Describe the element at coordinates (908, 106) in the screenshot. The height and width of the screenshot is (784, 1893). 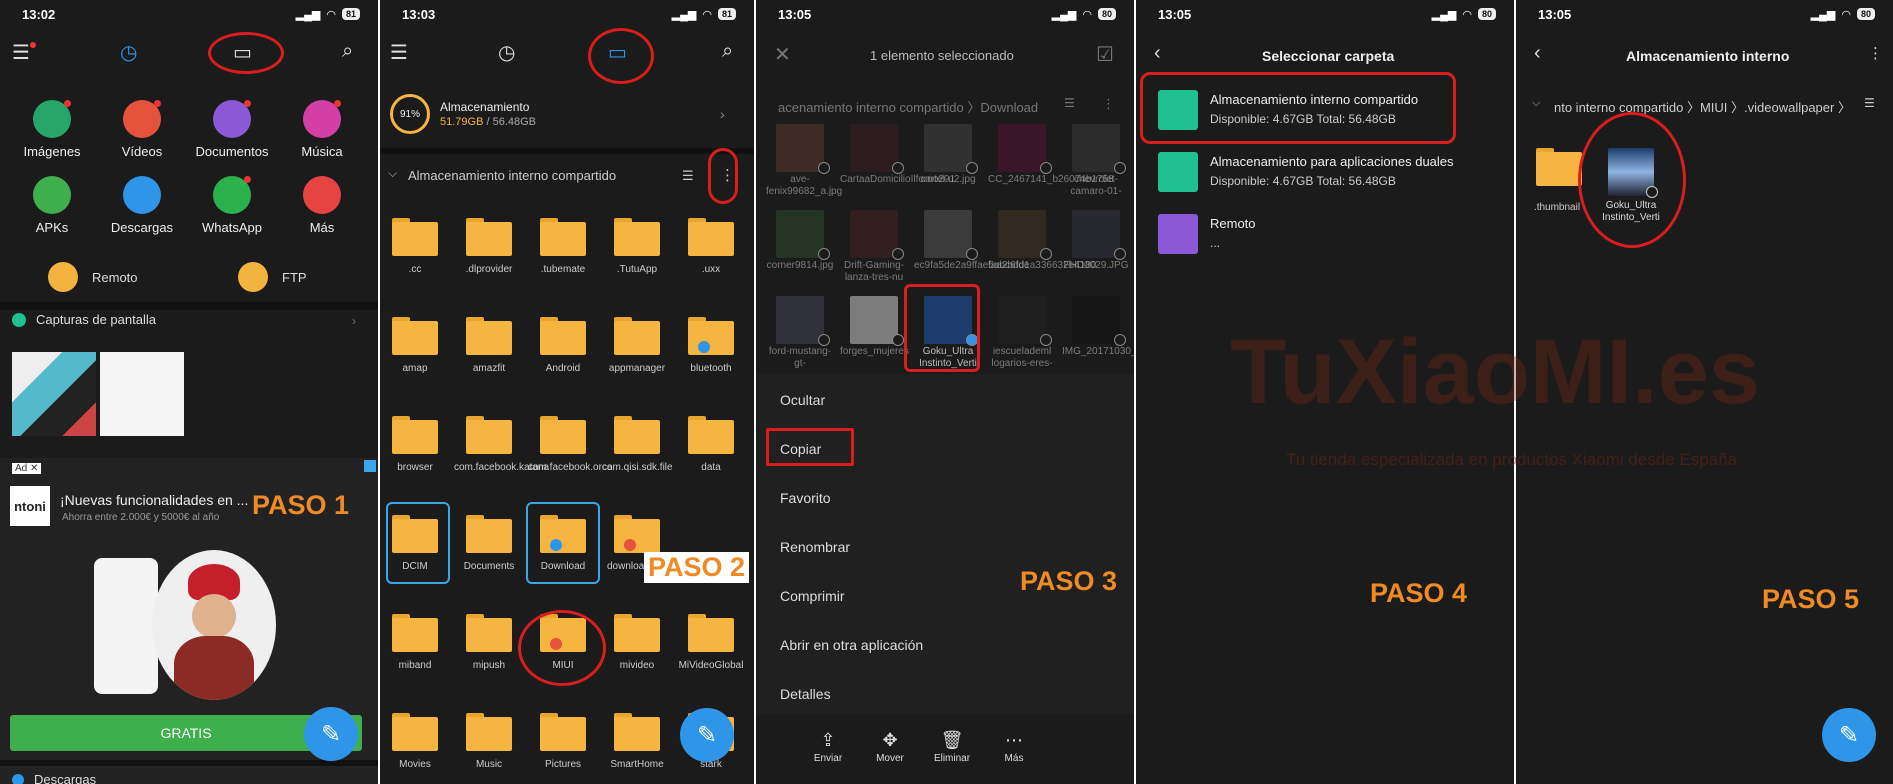
I see `path-breadcrumb: acenamiento interno compartido 〉Download` at that location.